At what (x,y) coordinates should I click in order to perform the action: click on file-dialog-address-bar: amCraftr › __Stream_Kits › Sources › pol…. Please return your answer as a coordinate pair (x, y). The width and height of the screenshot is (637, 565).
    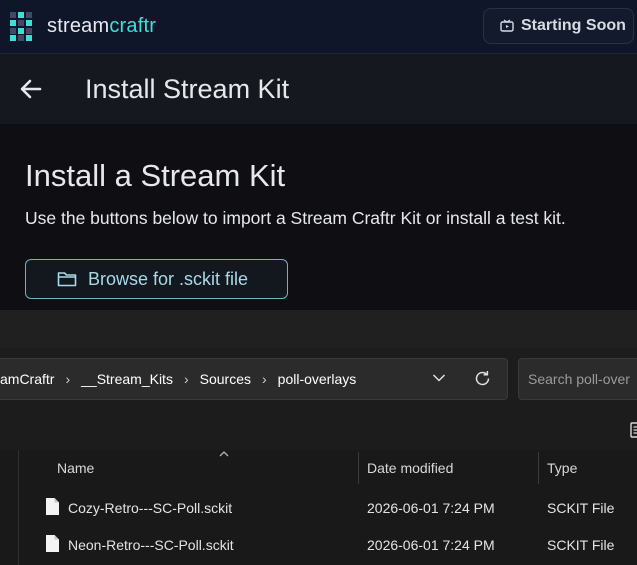
    Looking at the image, I should click on (318, 379).